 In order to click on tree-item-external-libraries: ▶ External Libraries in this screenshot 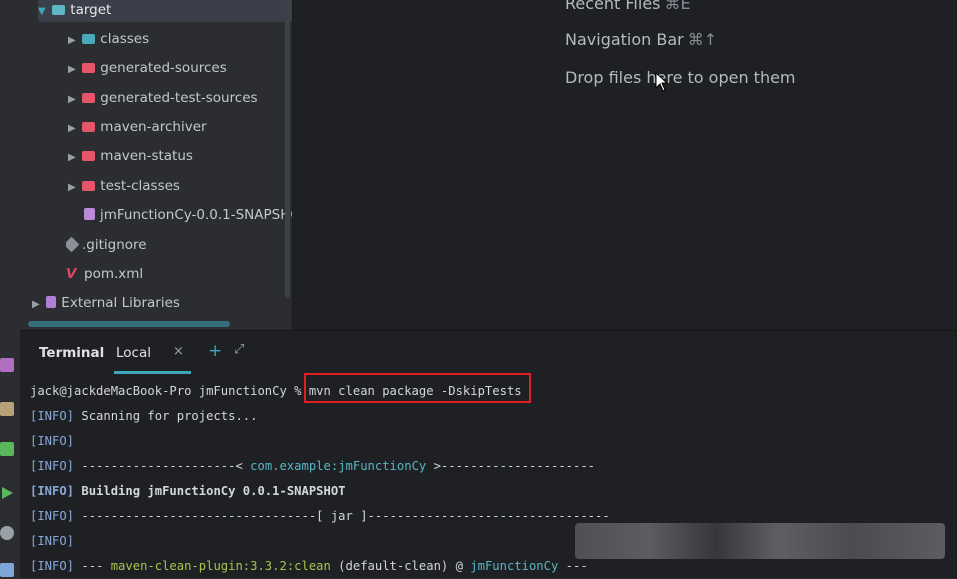, I will do `click(168, 303)`.